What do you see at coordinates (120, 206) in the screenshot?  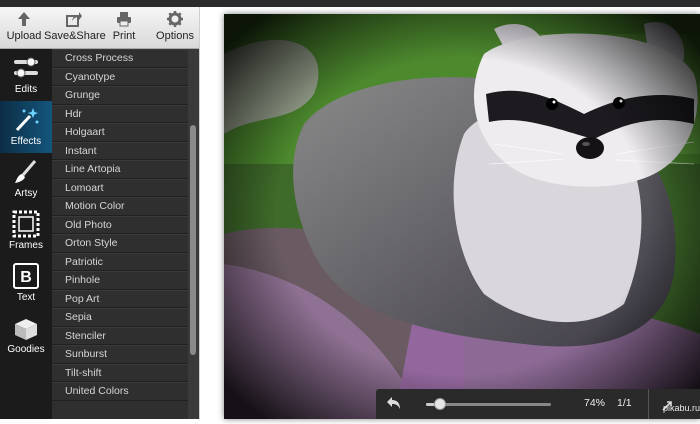 I see `list-item: Motion Color` at bounding box center [120, 206].